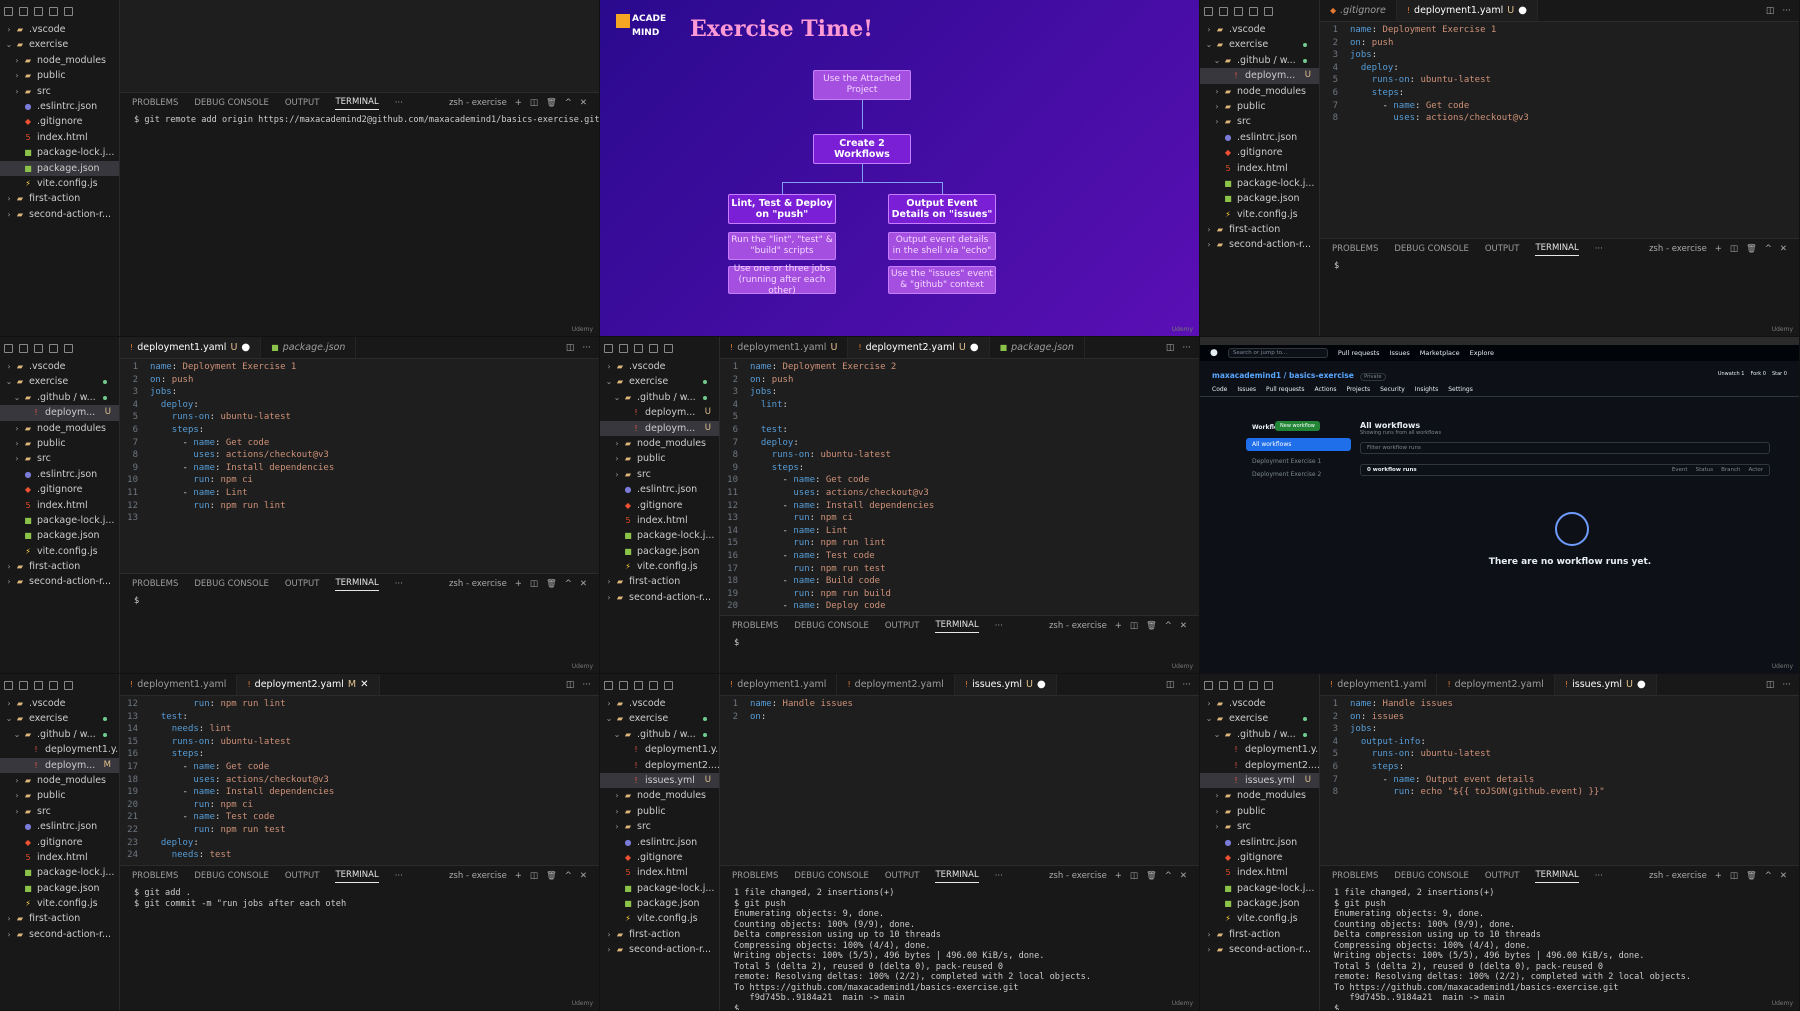 The height and width of the screenshot is (1011, 1800). What do you see at coordinates (1731, 374) in the screenshot?
I see `unwatch-button: Unwatch 1` at bounding box center [1731, 374].